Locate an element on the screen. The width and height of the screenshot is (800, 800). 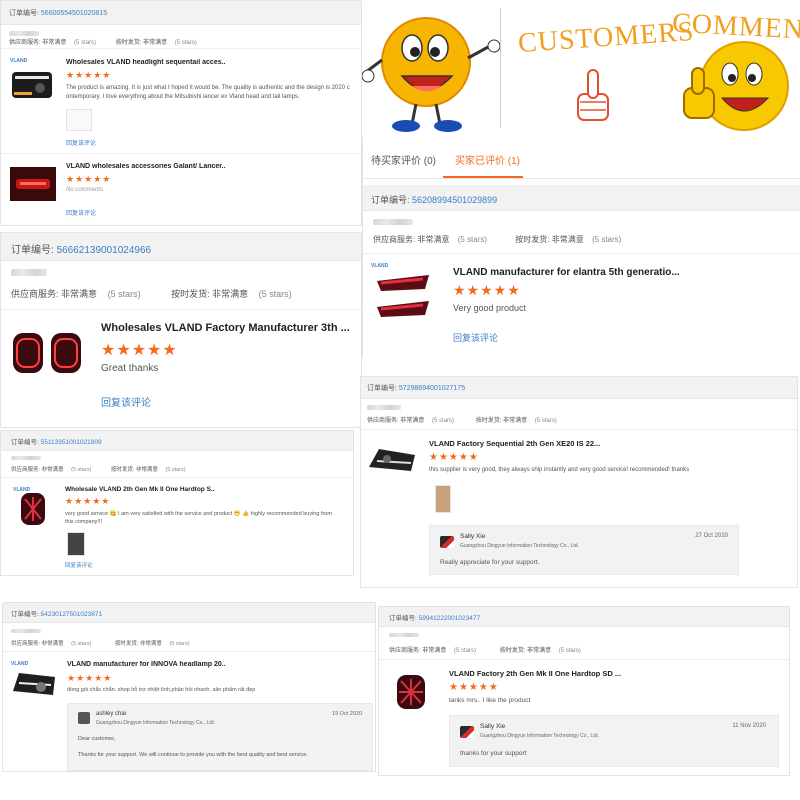
reply-date: 11 Nov 2020 is located at coordinates (749, 726).